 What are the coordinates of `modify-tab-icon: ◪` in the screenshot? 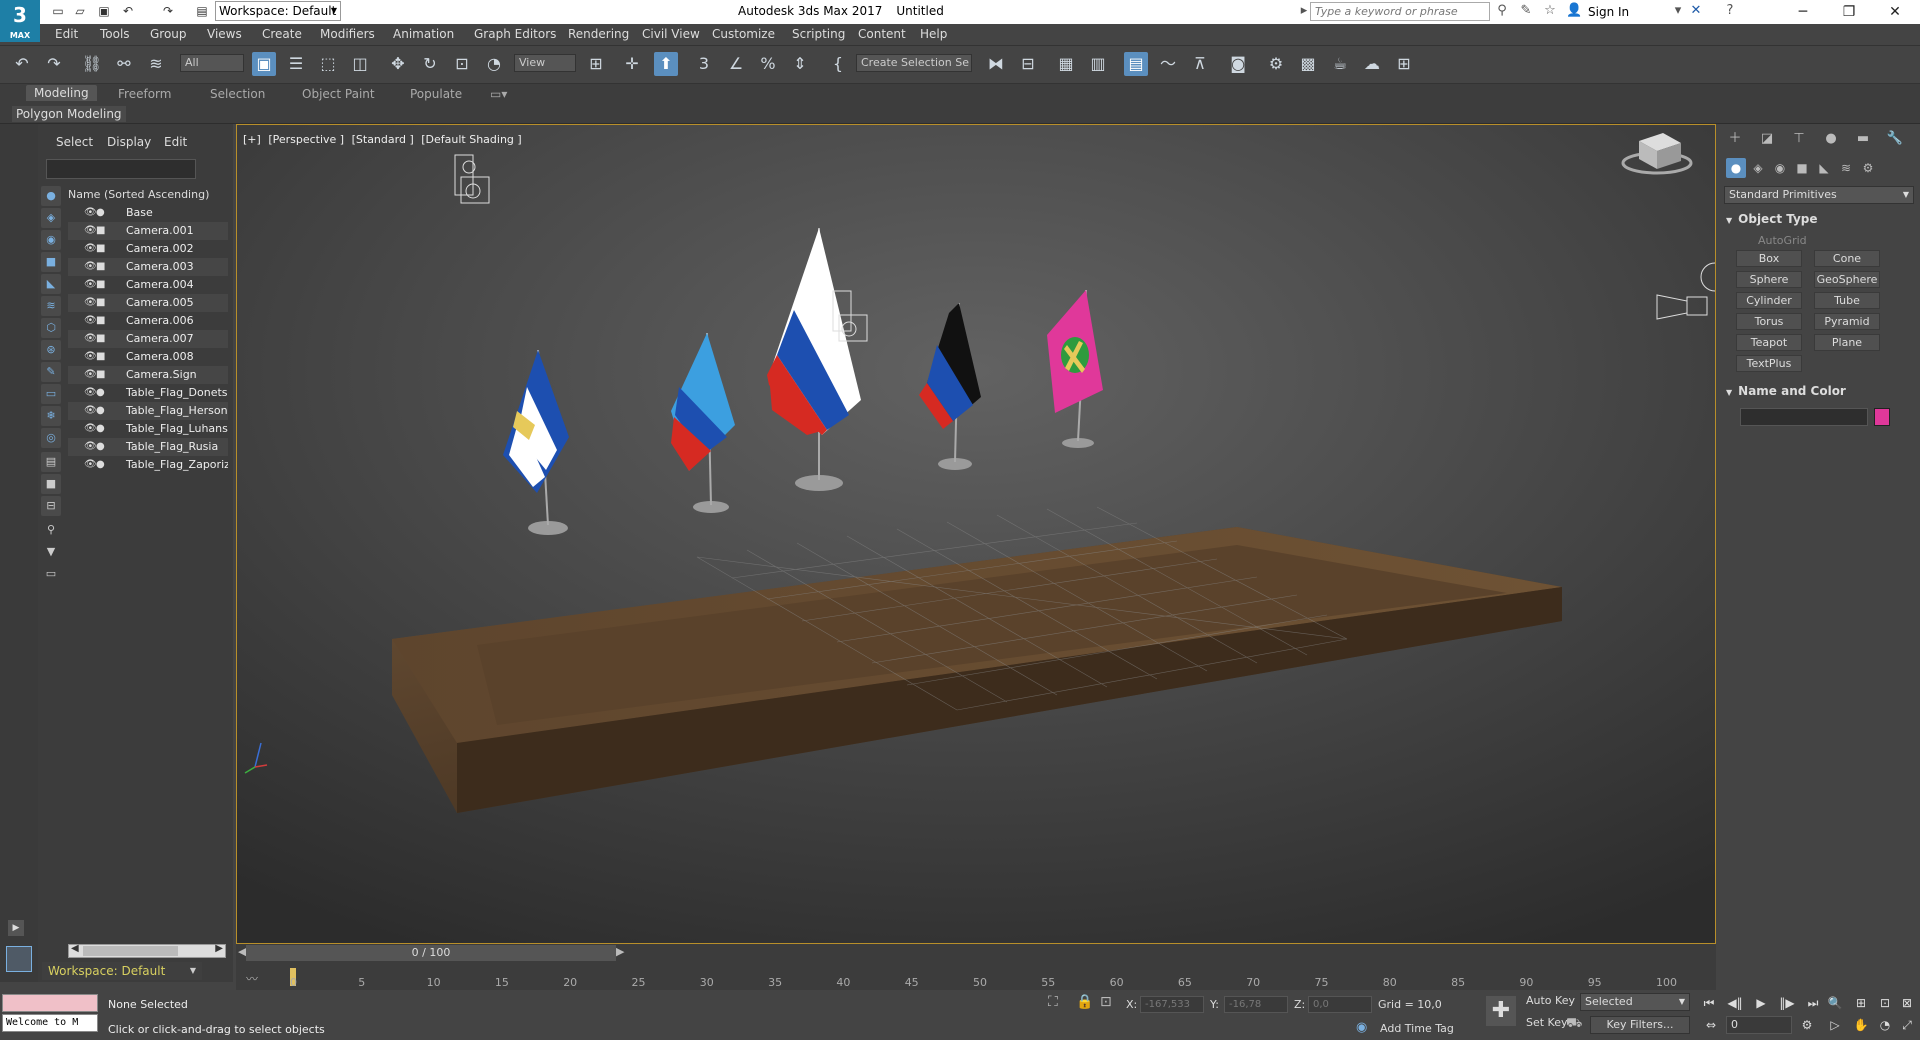 It's located at (1767, 139).